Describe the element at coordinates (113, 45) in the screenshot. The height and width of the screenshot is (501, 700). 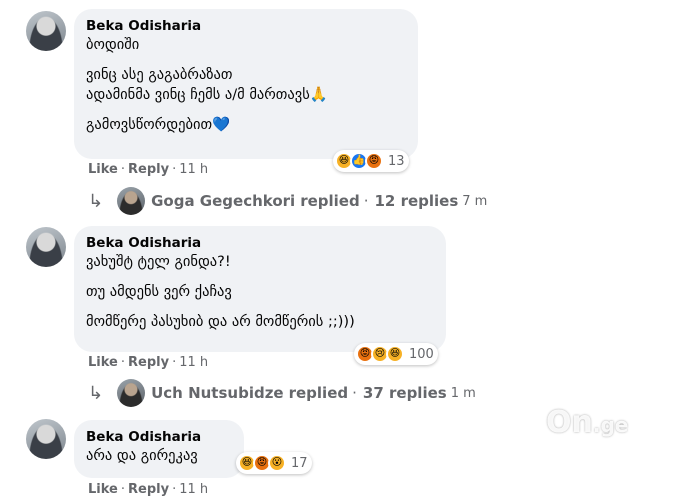
I see `comment-text: ბოდიში` at that location.